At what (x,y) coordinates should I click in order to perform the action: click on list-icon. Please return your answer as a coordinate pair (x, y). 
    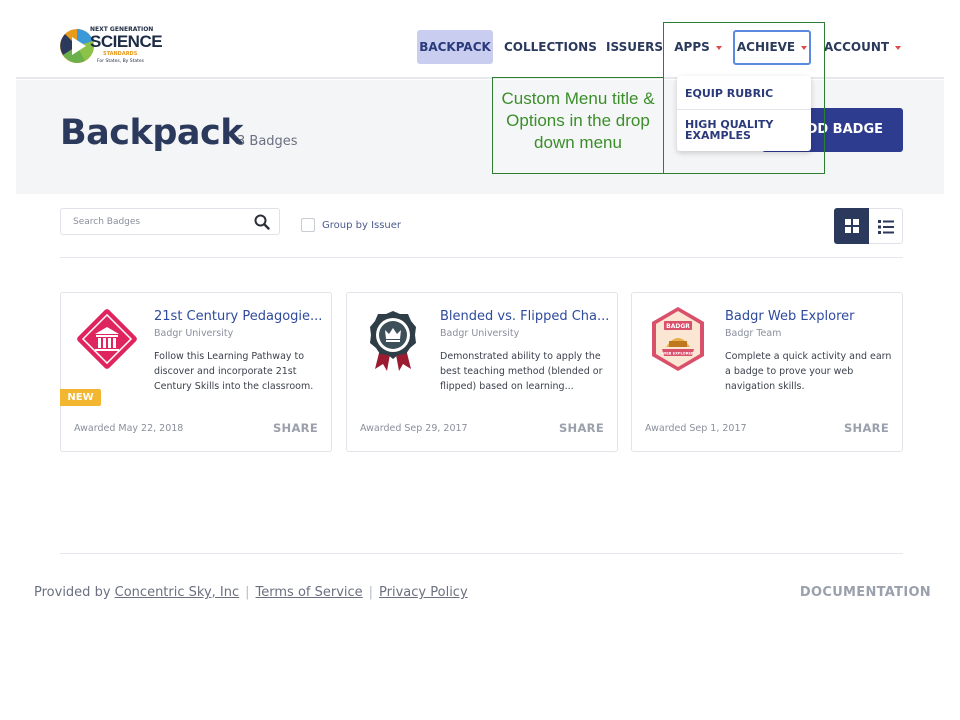
    Looking at the image, I should click on (886, 227).